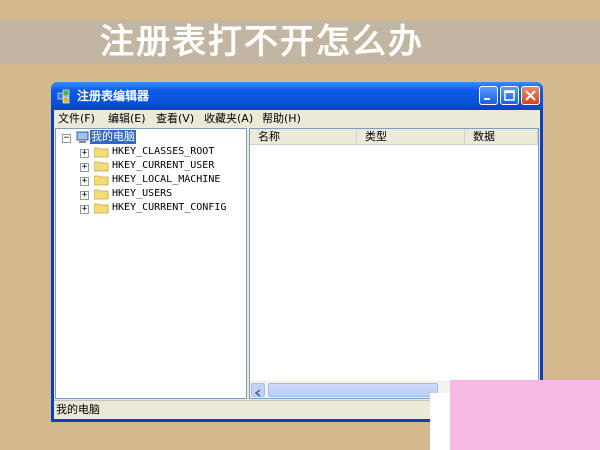 The height and width of the screenshot is (450, 600). Describe the element at coordinates (353, 390) in the screenshot. I see `scroll-thumb` at that location.